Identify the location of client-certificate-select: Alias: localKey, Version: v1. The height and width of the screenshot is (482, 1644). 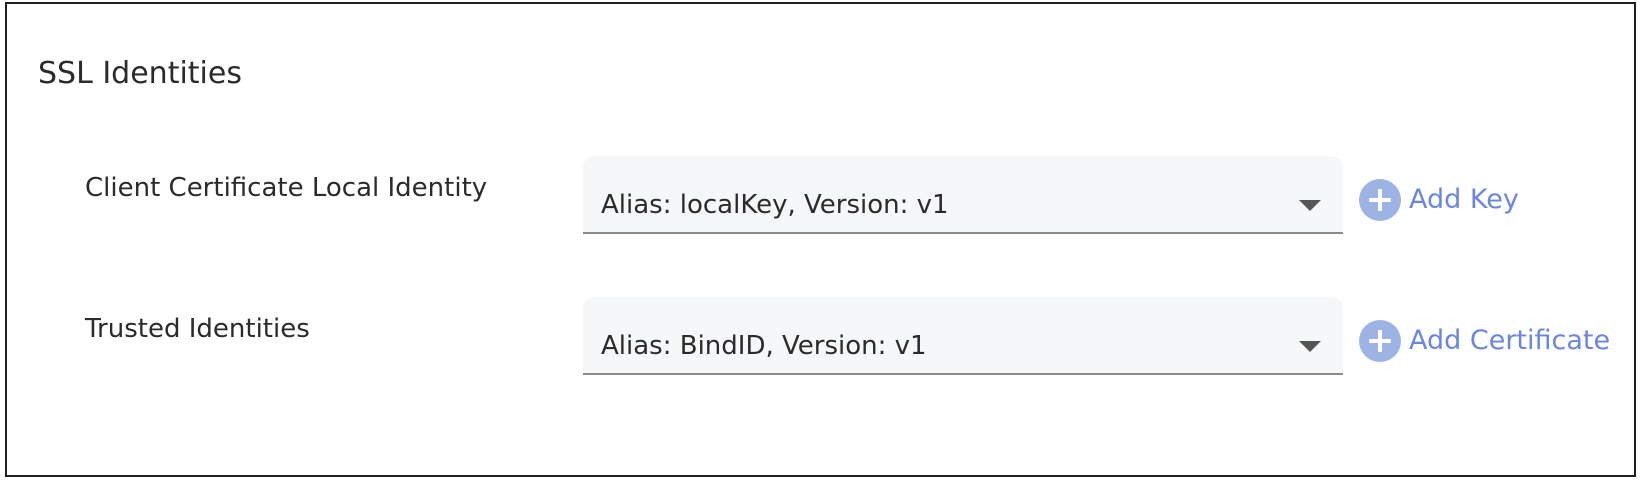
(963, 195).